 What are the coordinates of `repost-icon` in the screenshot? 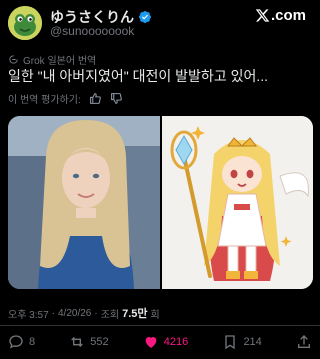 It's located at (77, 342).